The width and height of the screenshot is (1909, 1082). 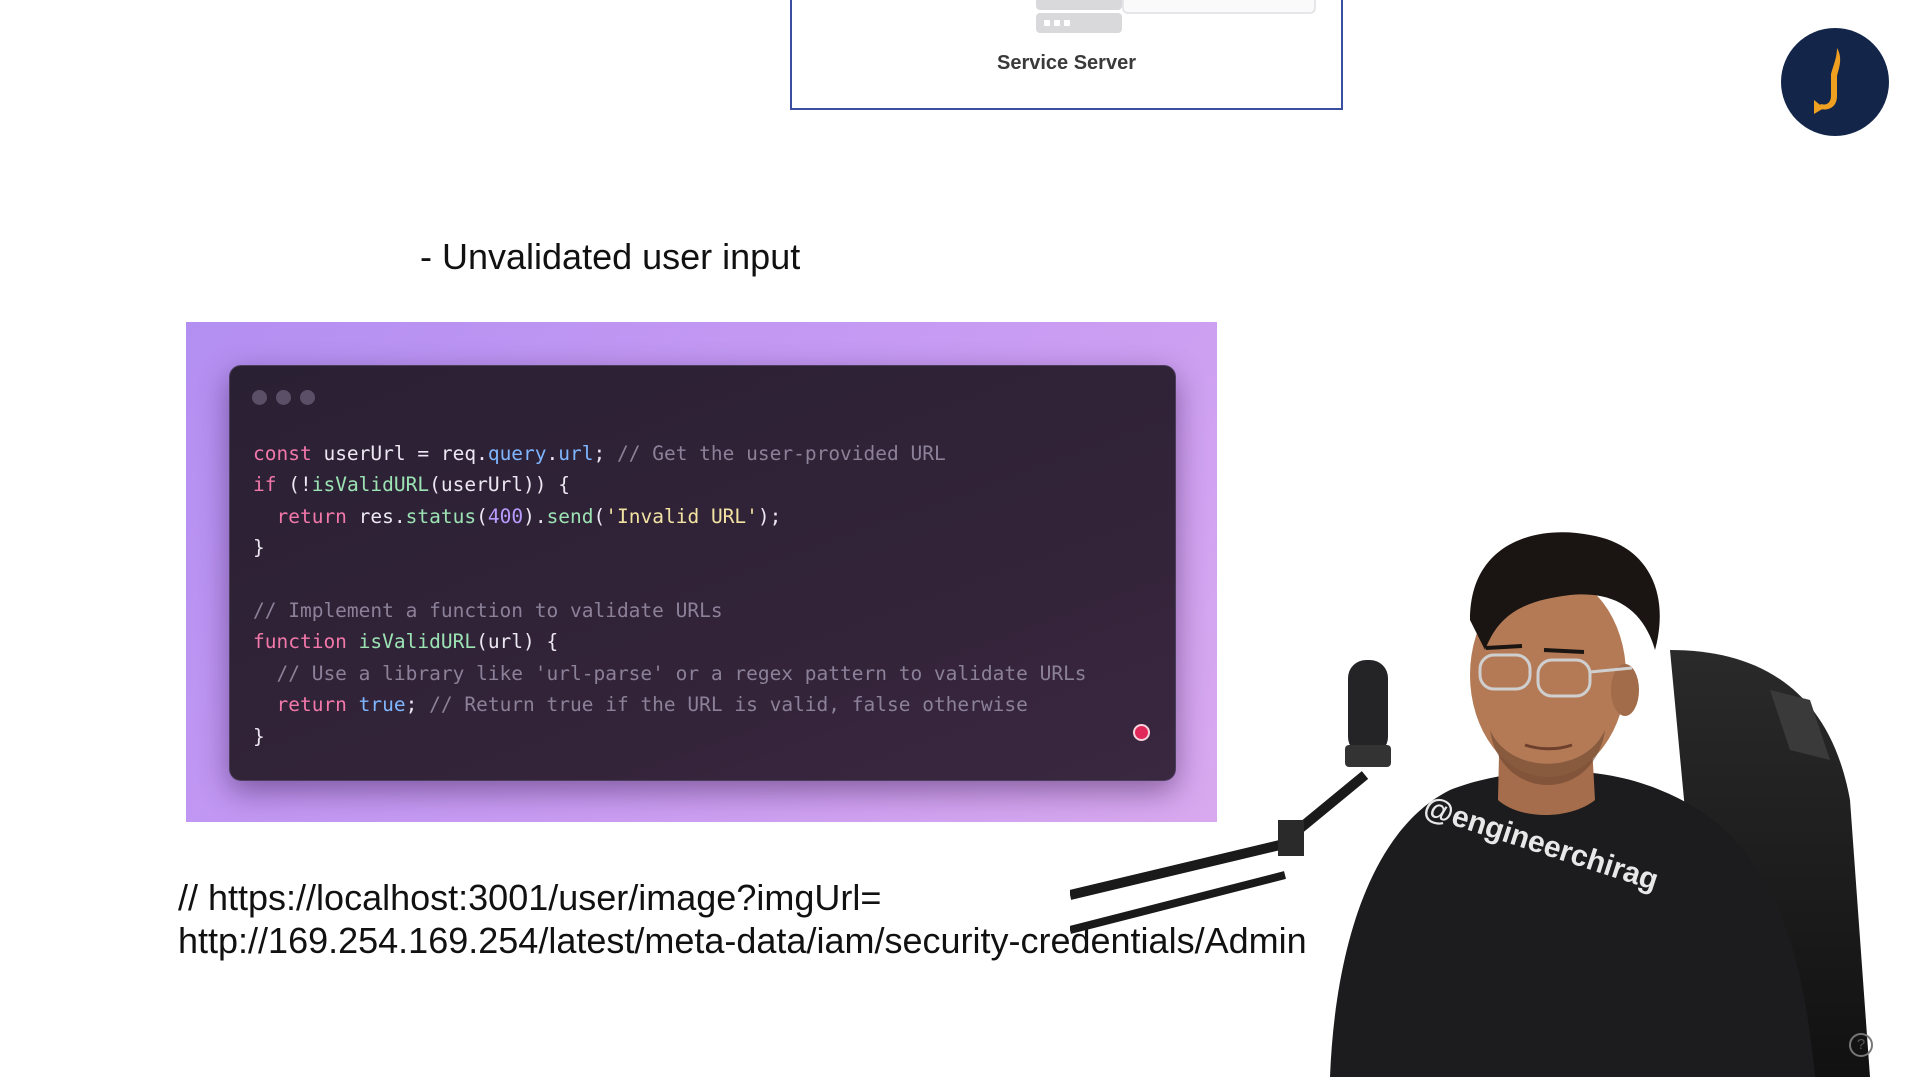 What do you see at coordinates (500, 485) in the screenshot?
I see `code-token: (userUrl)) {` at bounding box center [500, 485].